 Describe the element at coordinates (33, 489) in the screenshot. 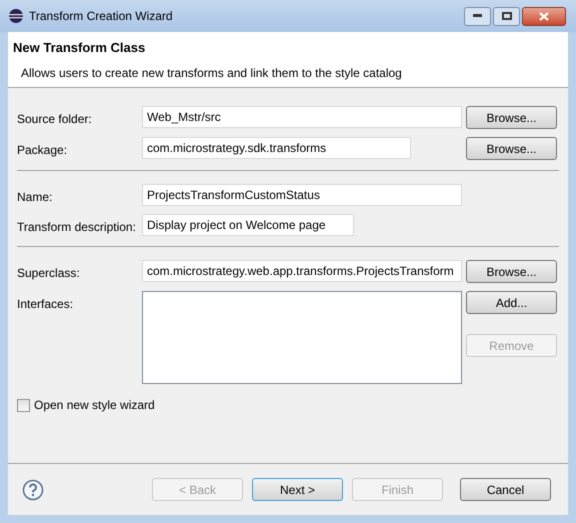

I see `help-icon` at that location.